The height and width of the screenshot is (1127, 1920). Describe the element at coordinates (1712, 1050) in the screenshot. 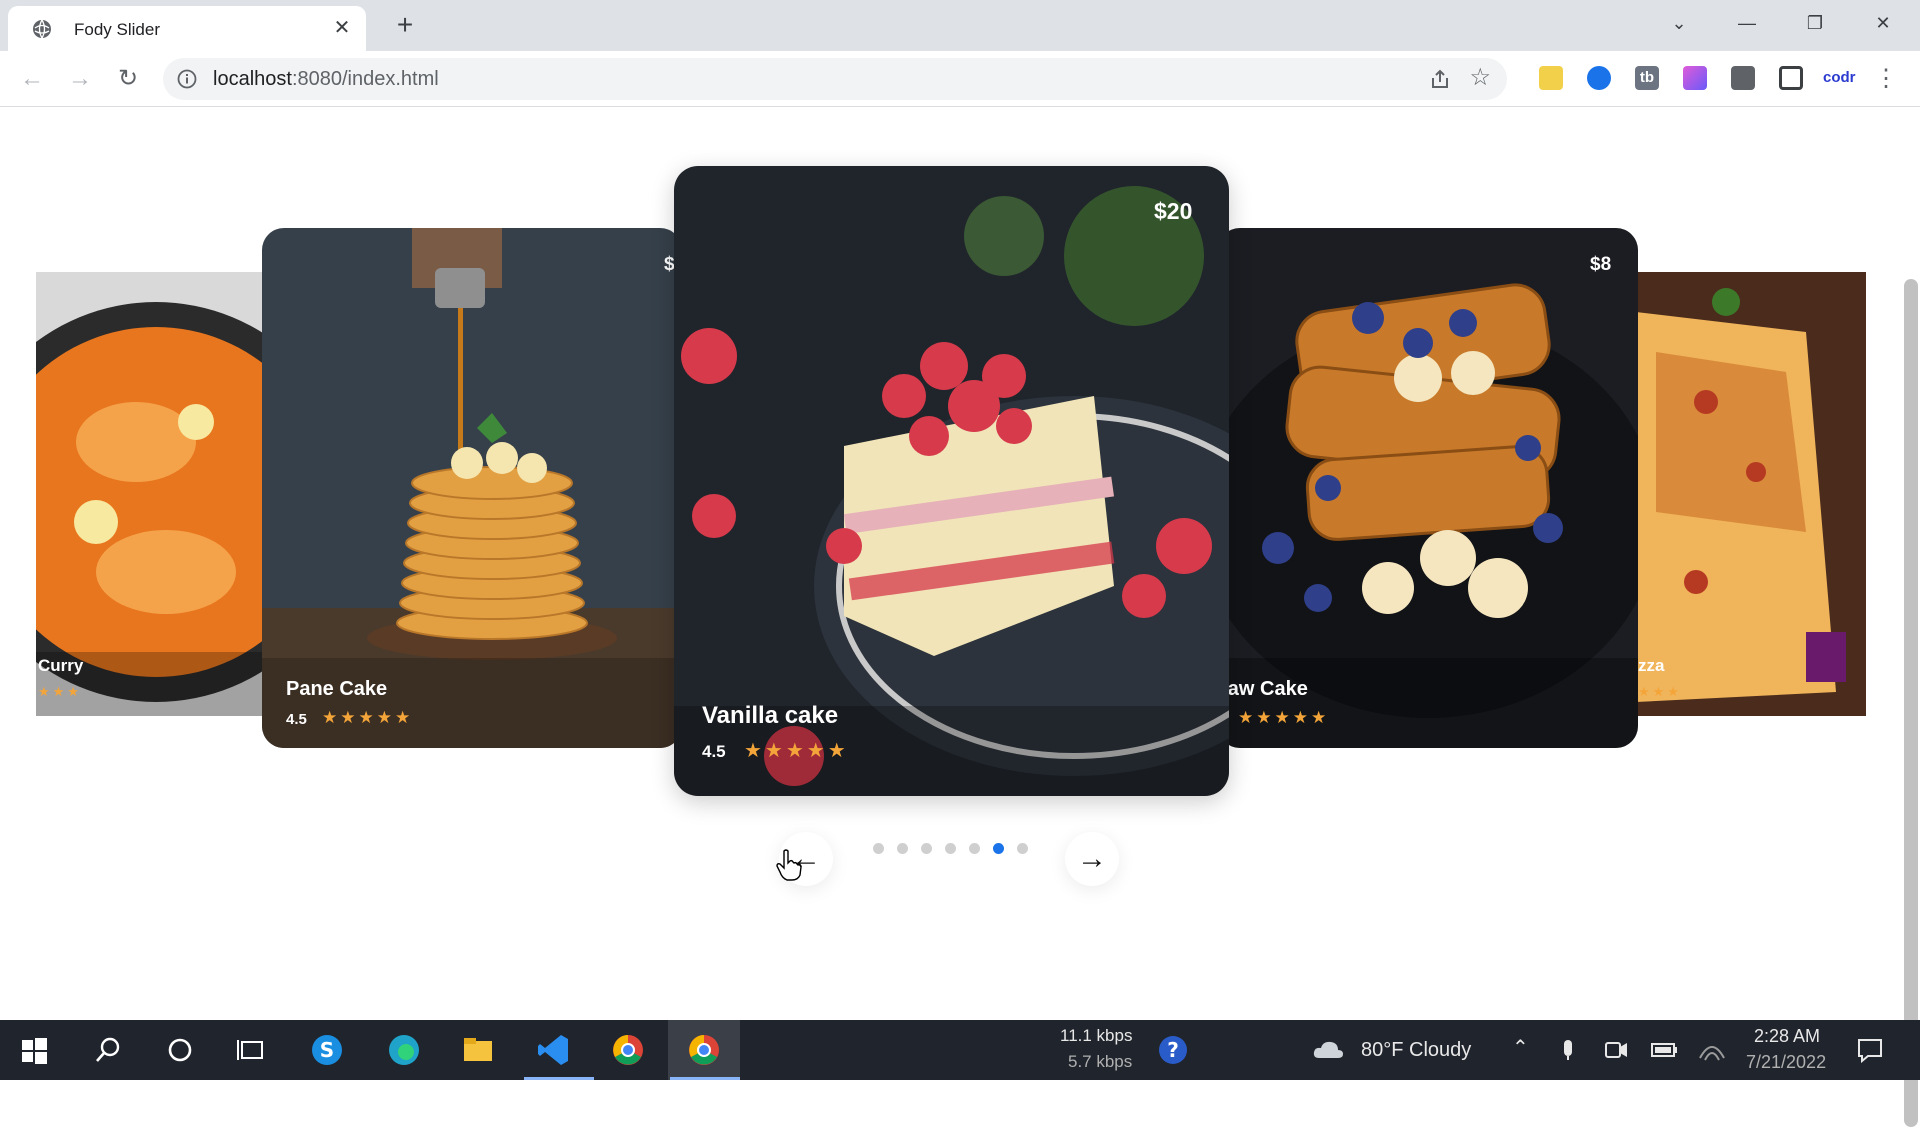

I see `wifi-icon` at that location.